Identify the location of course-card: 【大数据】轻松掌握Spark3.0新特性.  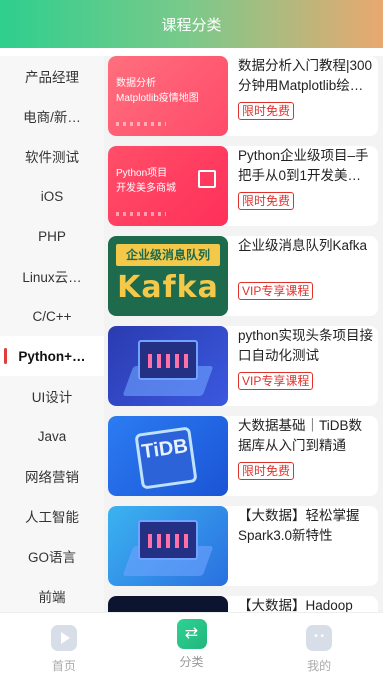
(243, 546).